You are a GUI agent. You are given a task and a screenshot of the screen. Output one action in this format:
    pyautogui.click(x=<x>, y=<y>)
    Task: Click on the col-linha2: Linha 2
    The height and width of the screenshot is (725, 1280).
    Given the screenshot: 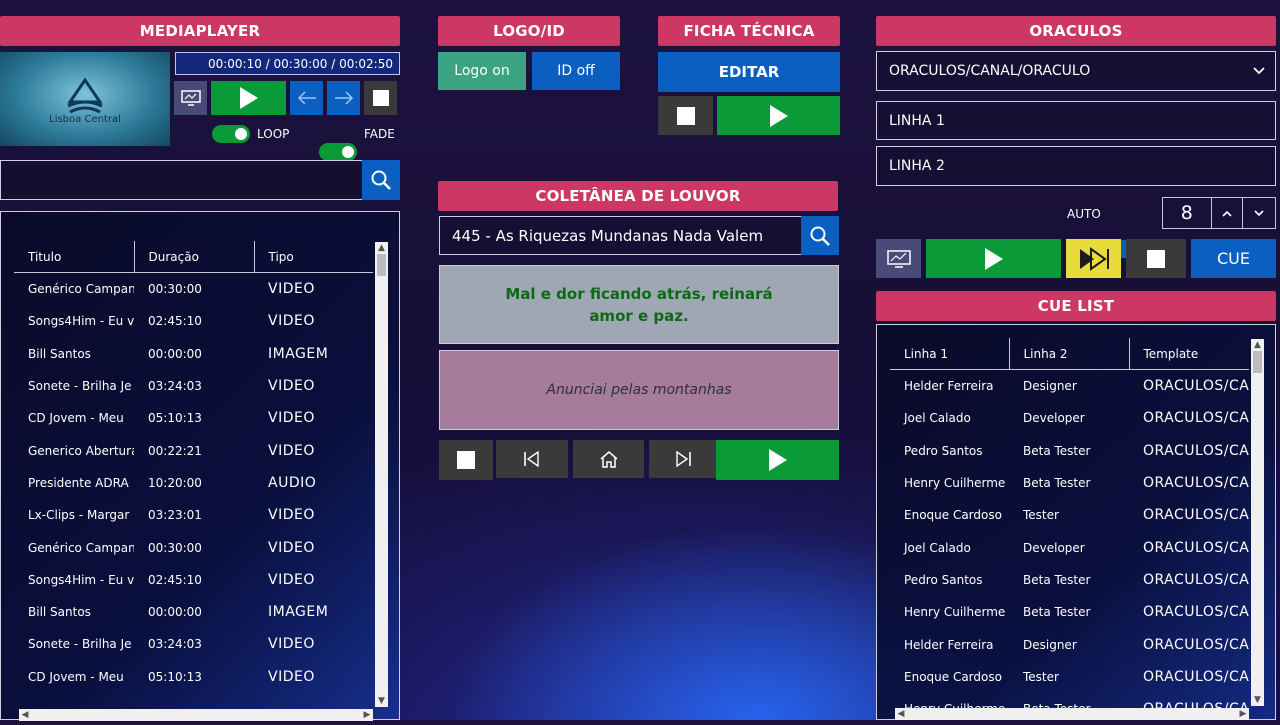 What is the action you would take?
    pyautogui.click(x=1069, y=354)
    